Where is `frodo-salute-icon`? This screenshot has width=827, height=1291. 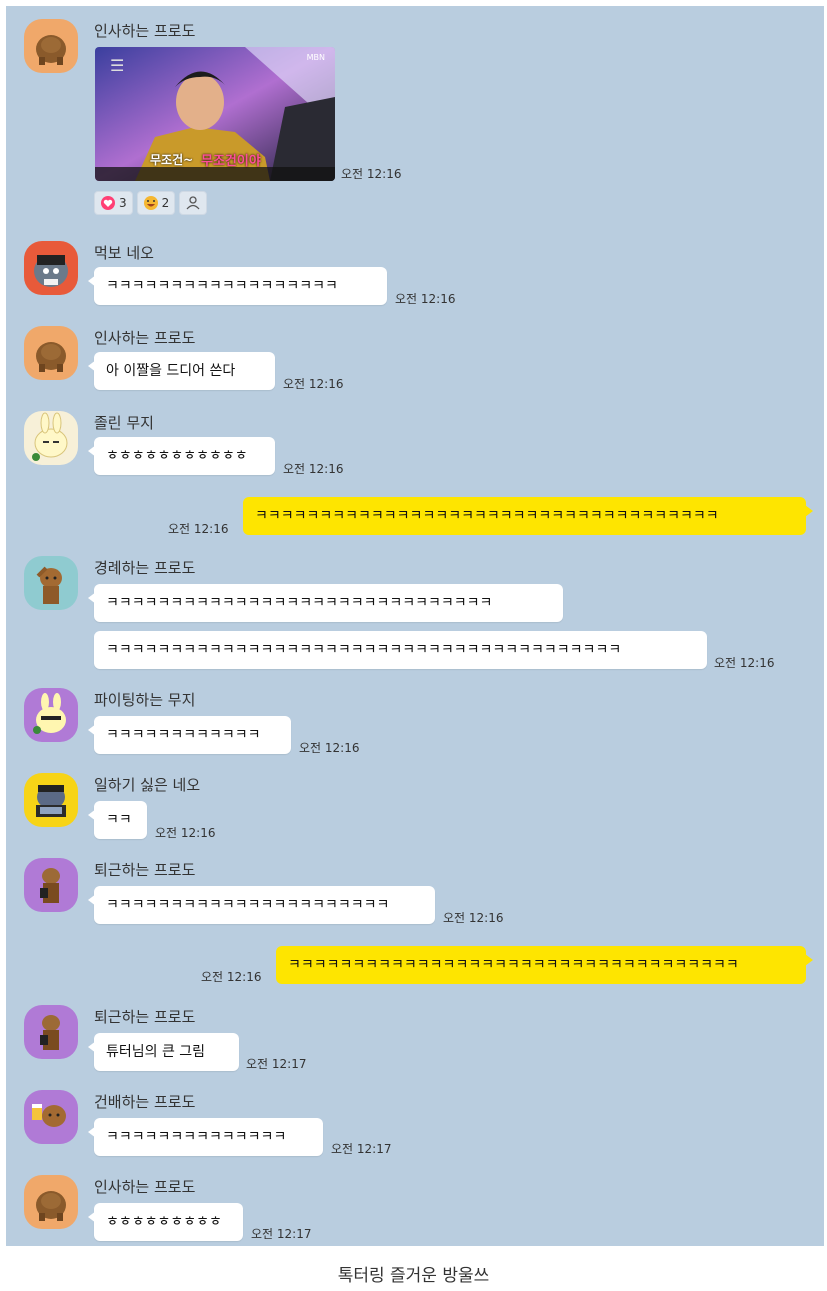 frodo-salute-icon is located at coordinates (49, 585).